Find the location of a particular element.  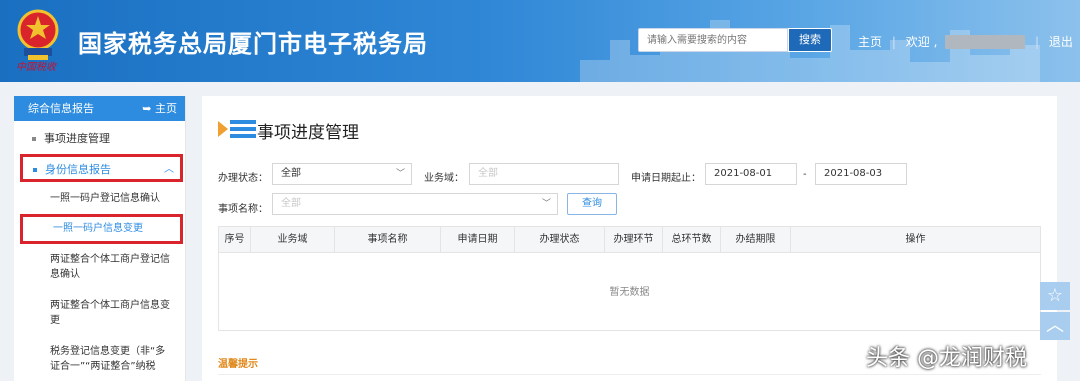

column-header: 业务域 is located at coordinates (293, 240).